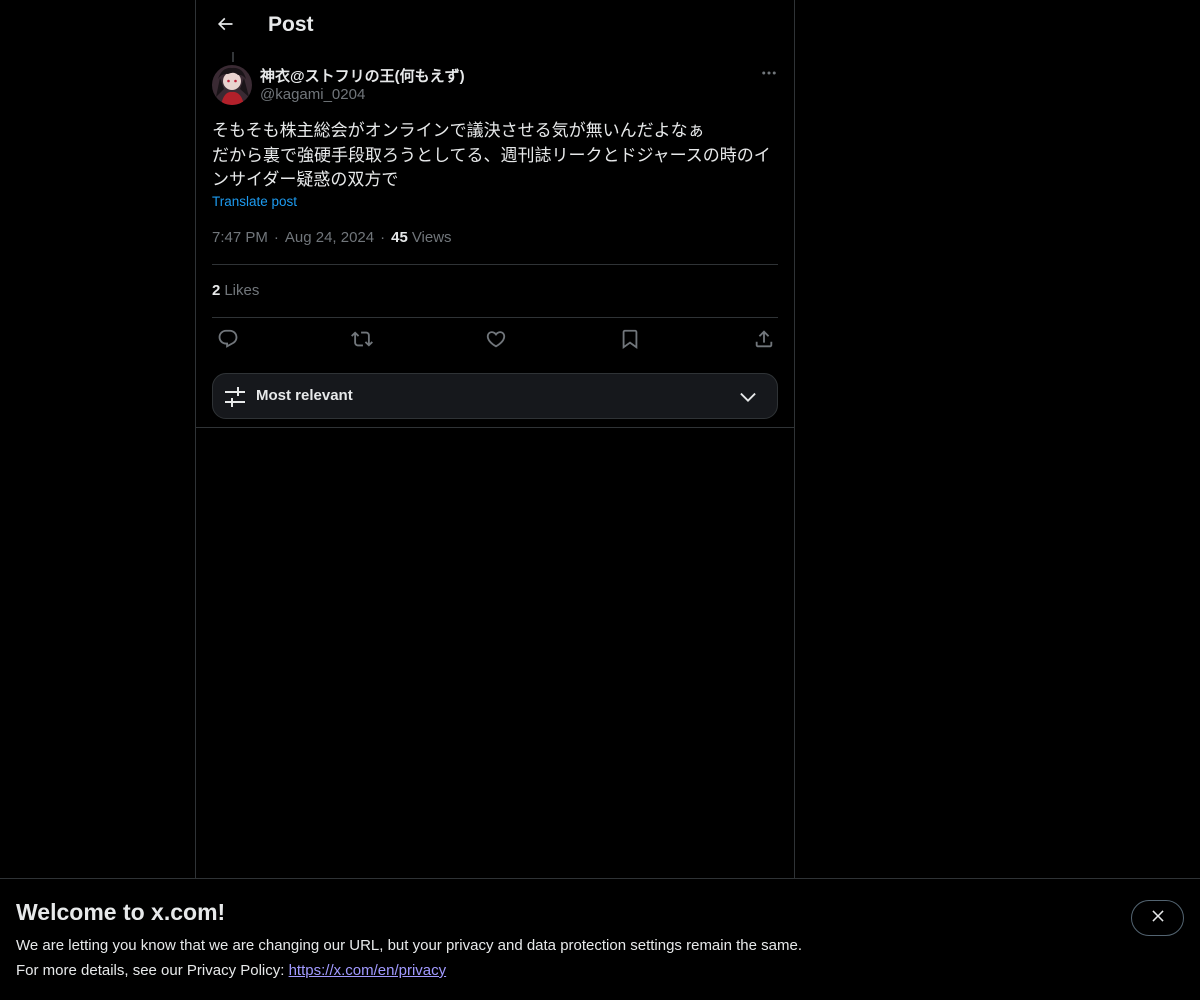 This screenshot has height=1000, width=1200. I want to click on views-label: Views, so click(431, 237).